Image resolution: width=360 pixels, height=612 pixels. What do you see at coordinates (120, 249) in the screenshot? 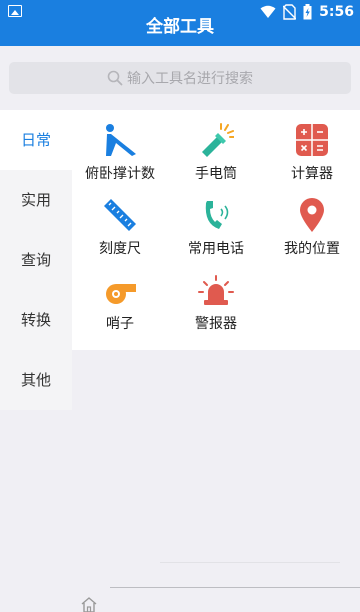
I see `tool-label: 刻度尺` at bounding box center [120, 249].